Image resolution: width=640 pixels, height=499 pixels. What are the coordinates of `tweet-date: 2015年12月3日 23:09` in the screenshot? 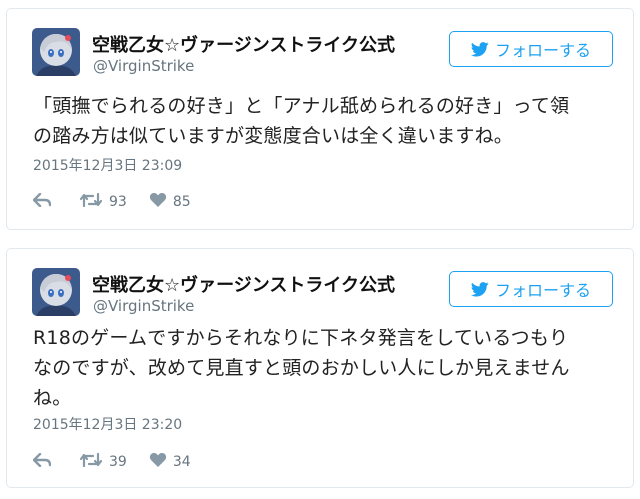 It's located at (107, 165).